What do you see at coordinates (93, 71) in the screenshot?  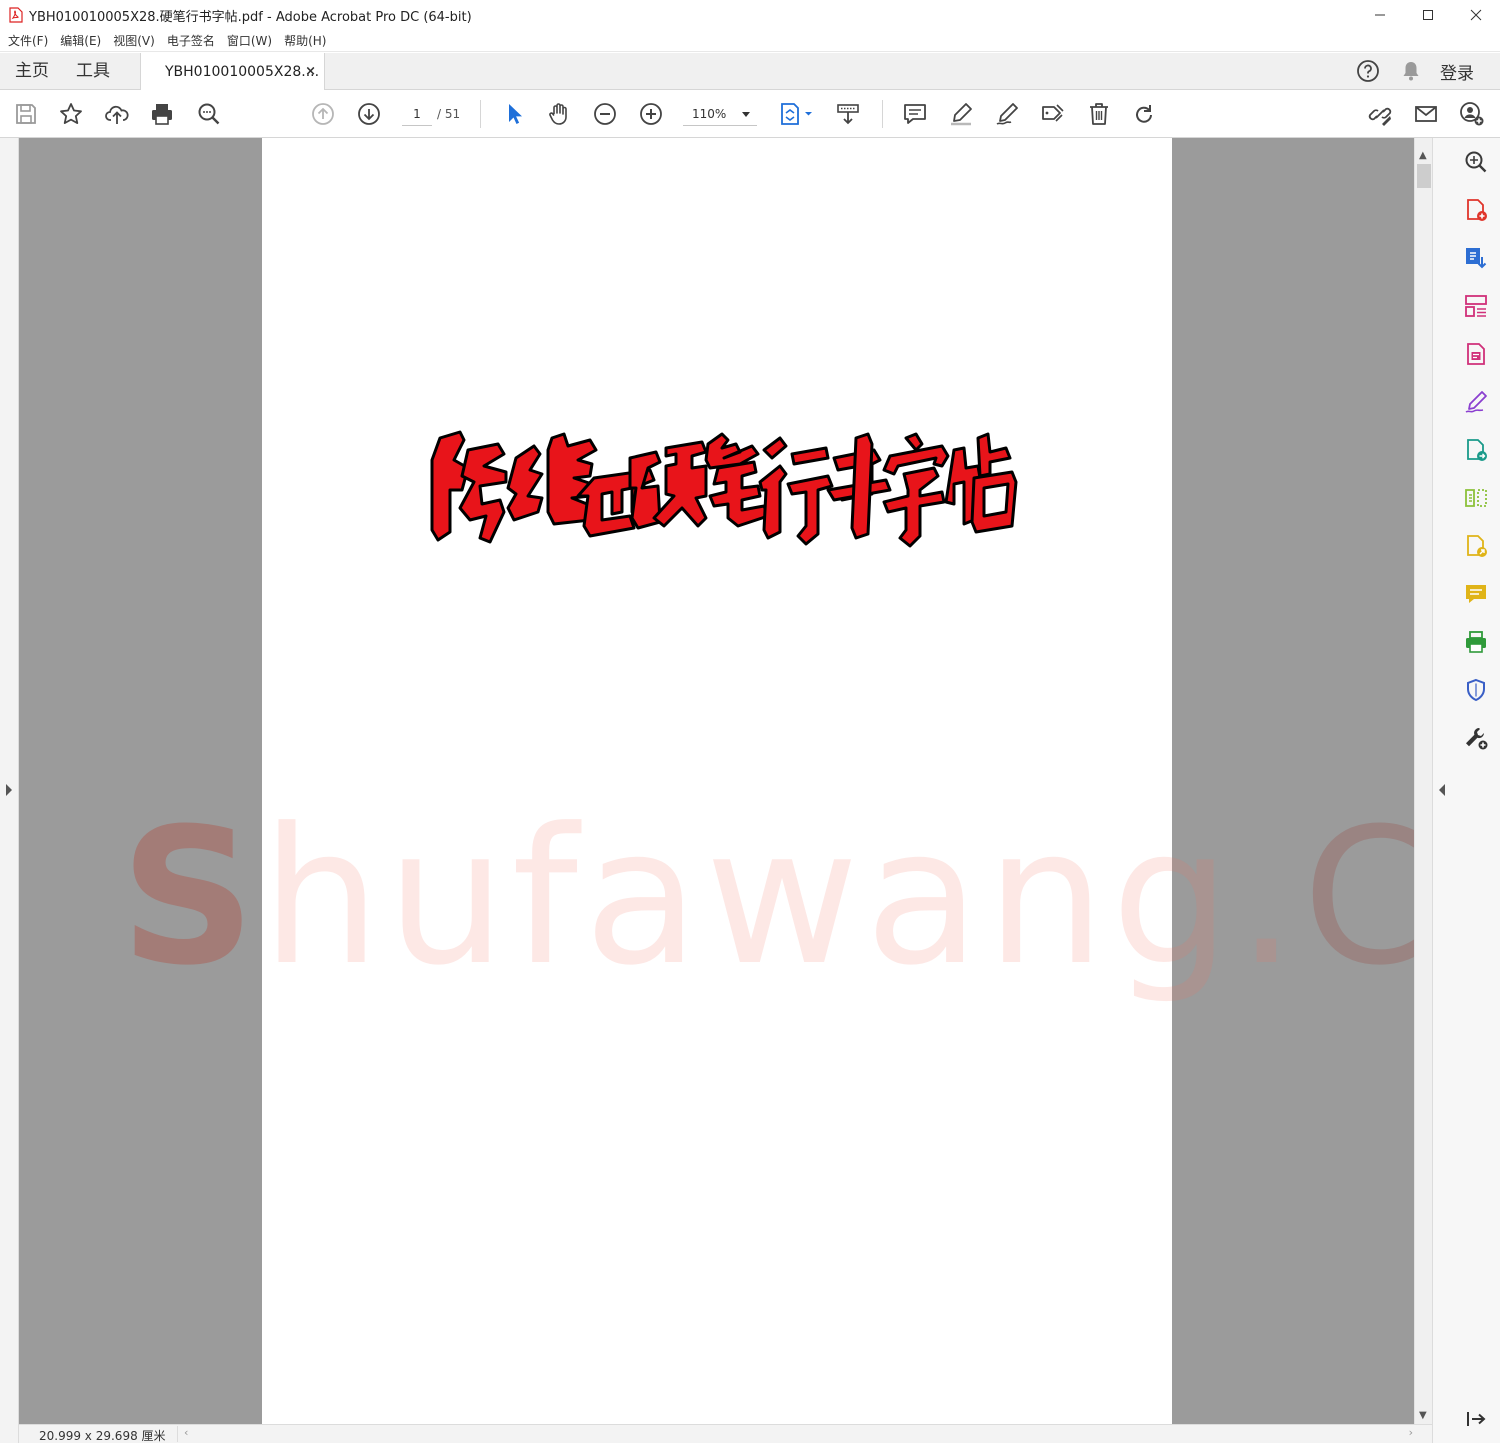 I see `tab-tools: 工具` at bounding box center [93, 71].